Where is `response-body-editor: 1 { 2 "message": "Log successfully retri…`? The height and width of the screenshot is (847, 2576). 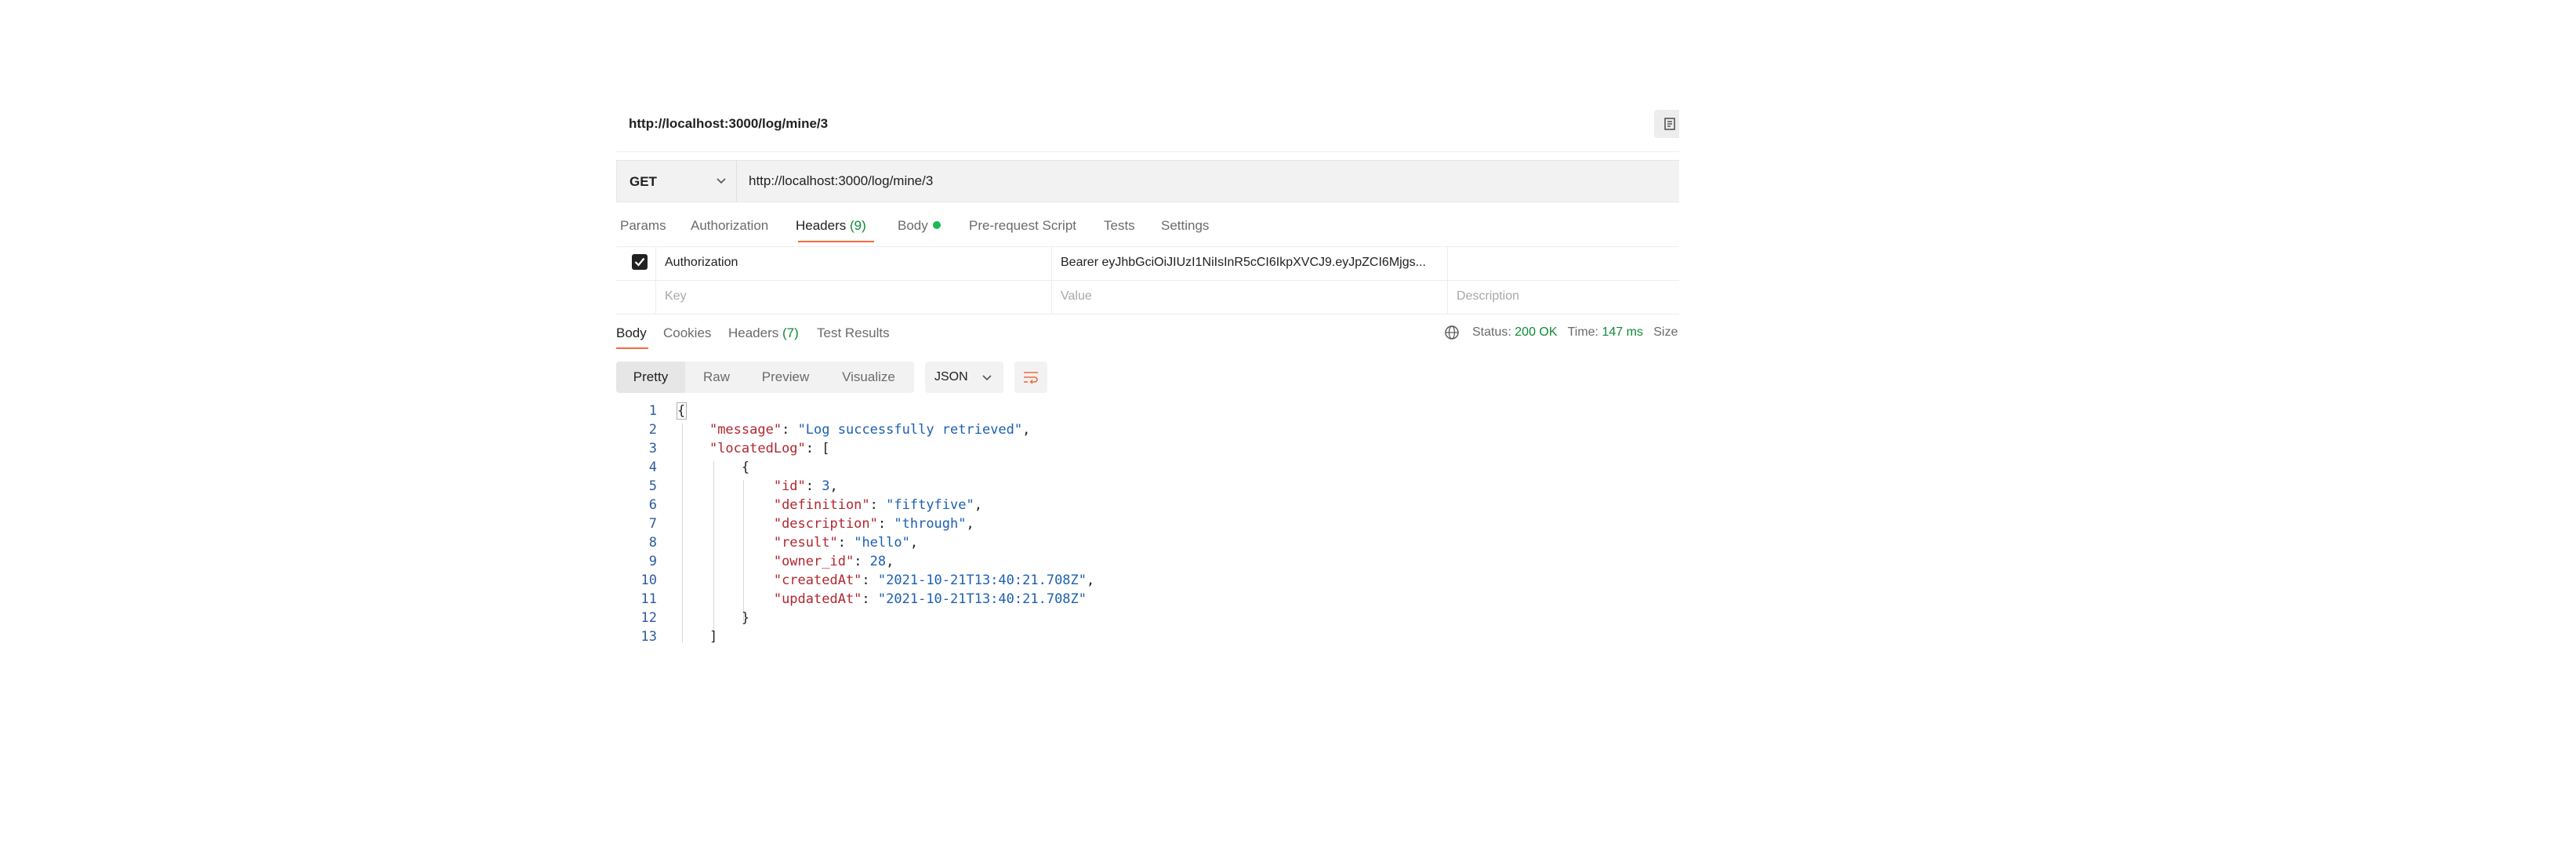 response-body-editor: 1 { 2 "message": "Log successfully retri… is located at coordinates (1147, 520).